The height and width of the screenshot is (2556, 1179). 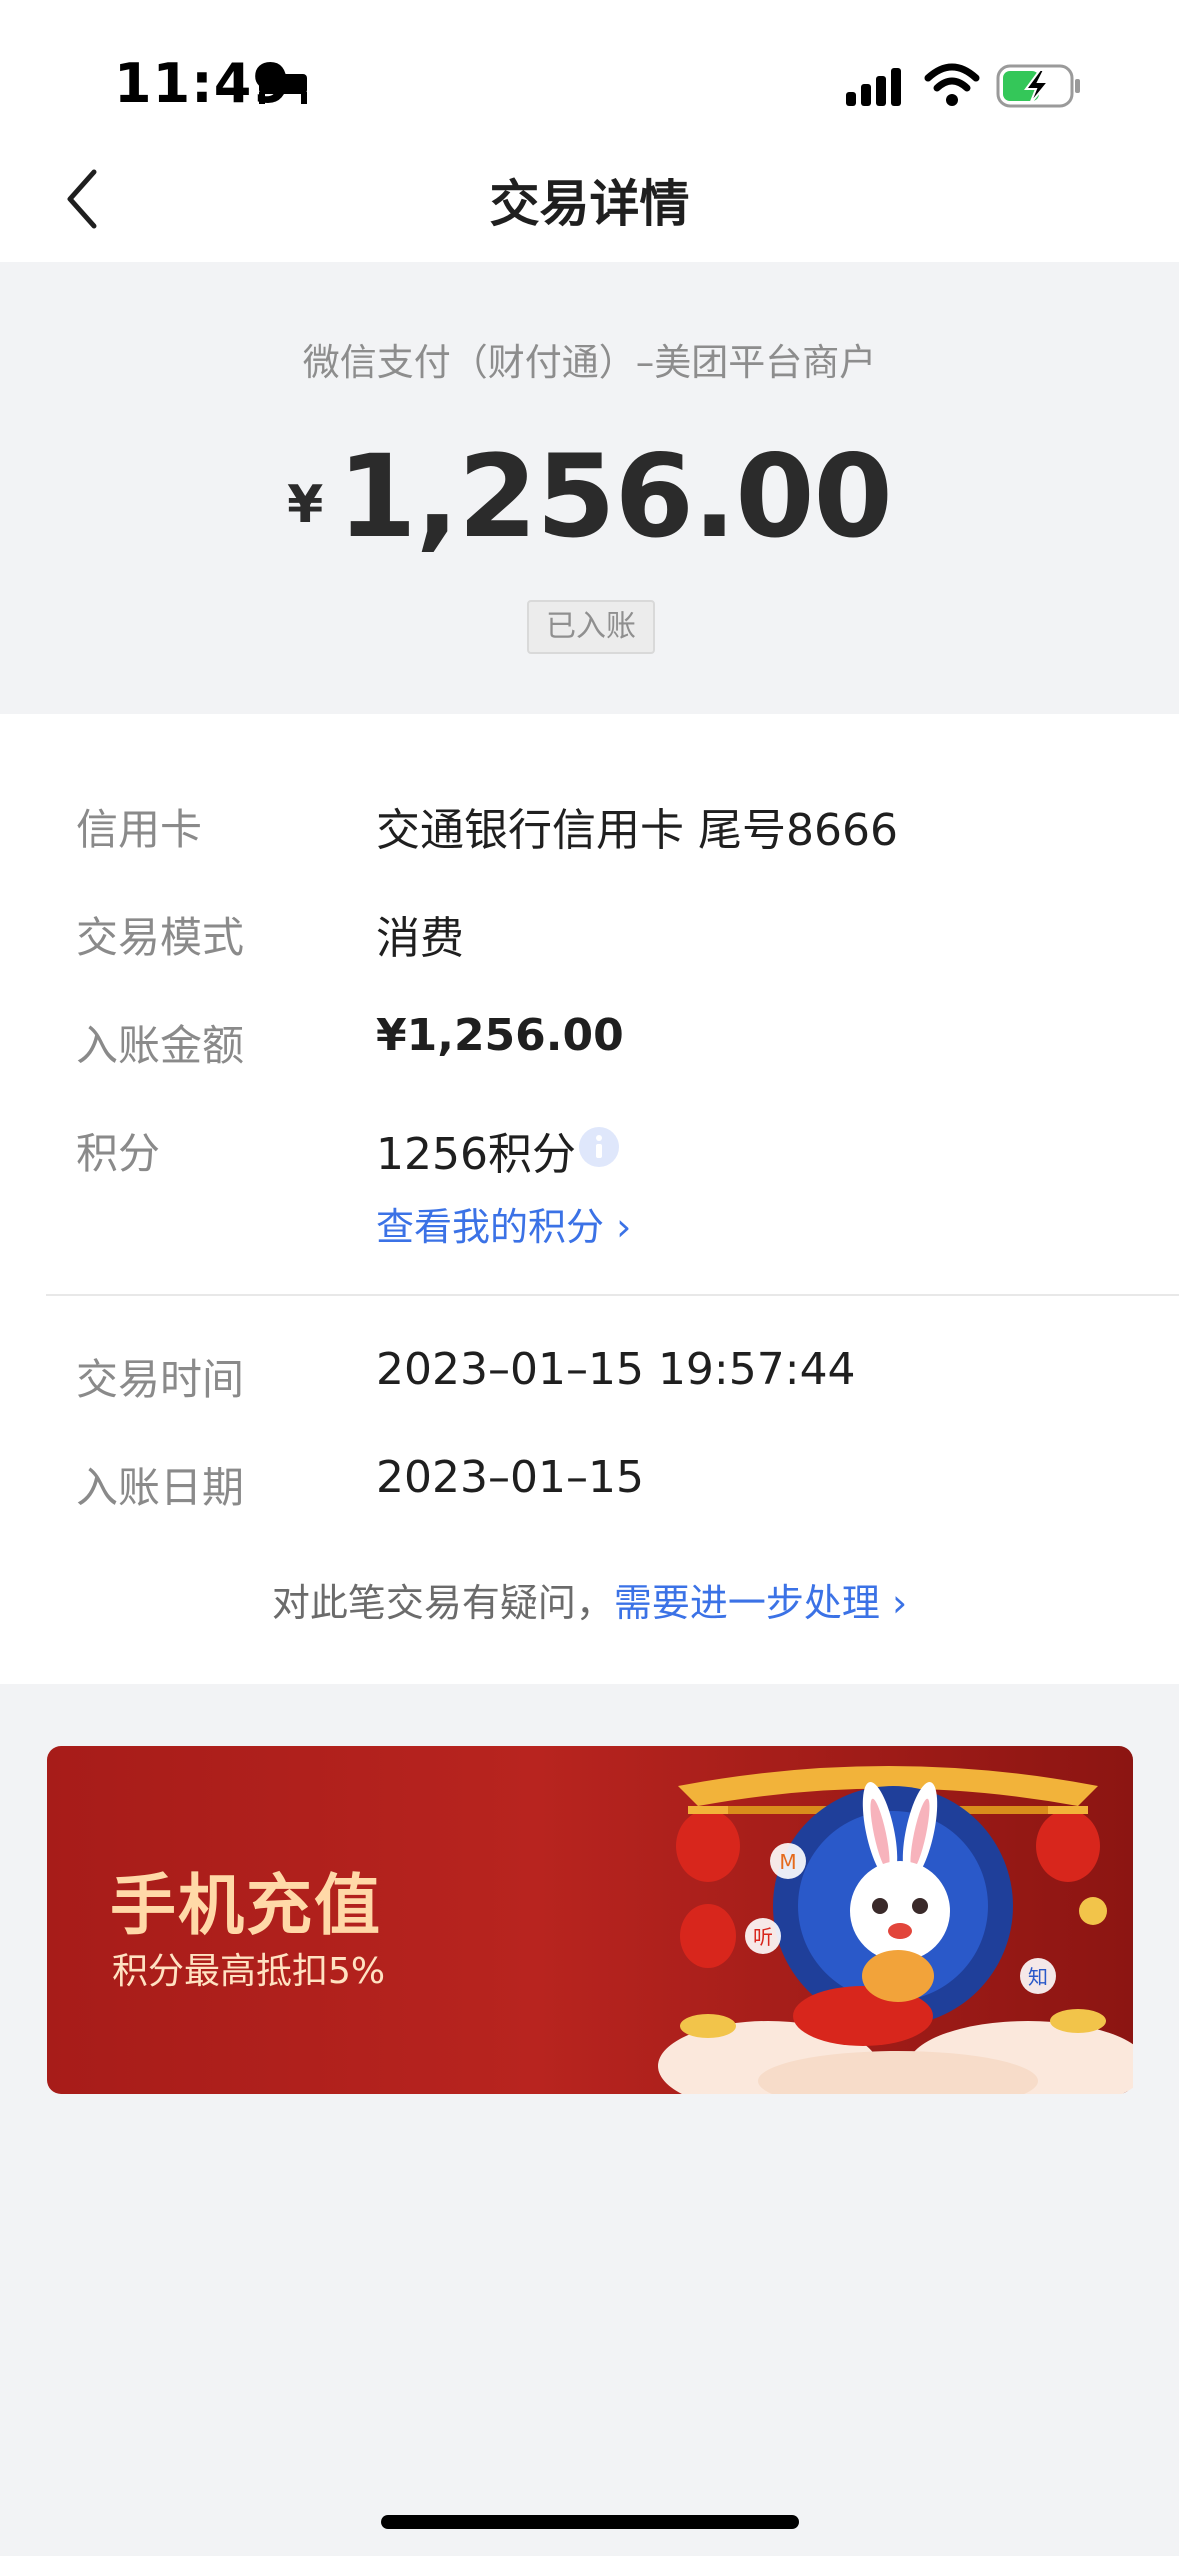 What do you see at coordinates (160, 1045) in the screenshot?
I see `row-label-posted-amount: 入账金额` at bounding box center [160, 1045].